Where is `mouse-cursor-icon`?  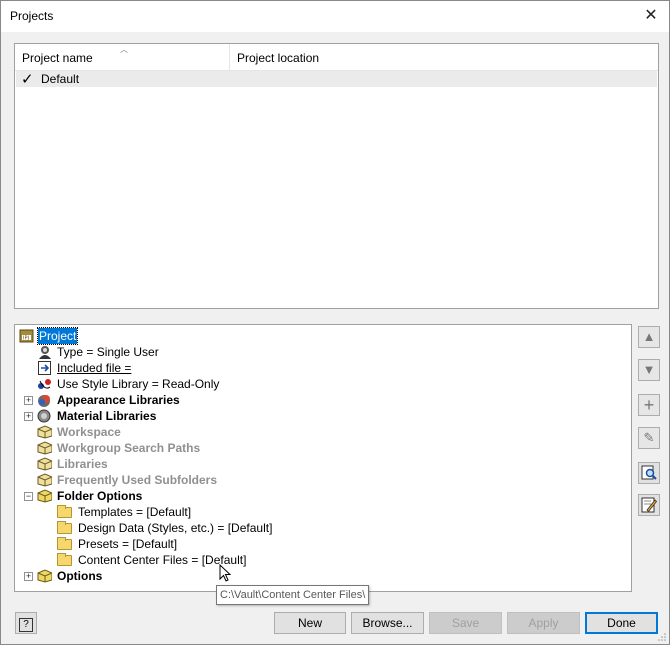 mouse-cursor-icon is located at coordinates (225, 573).